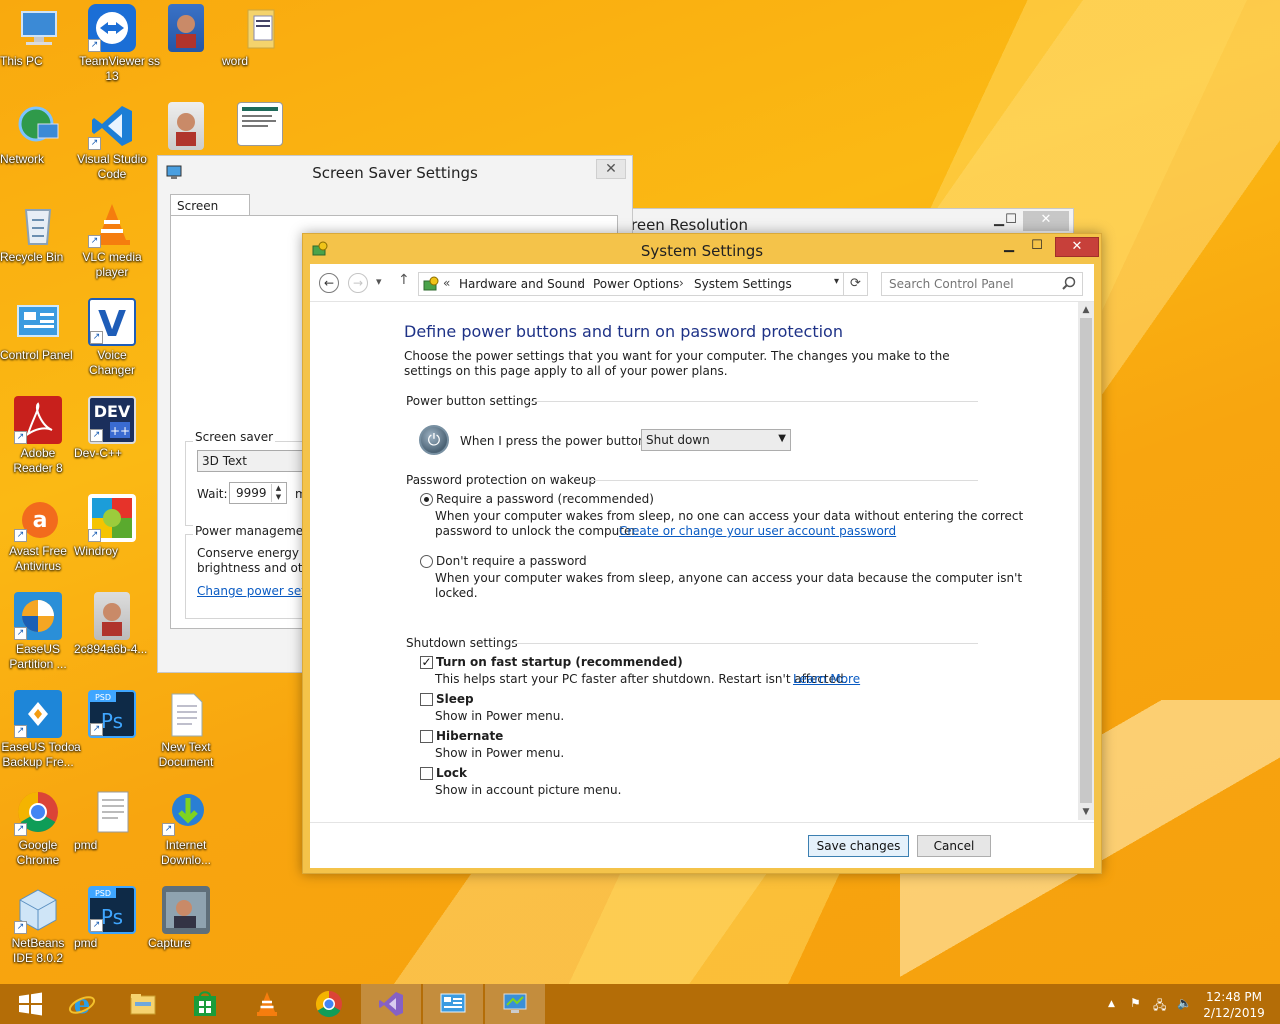 Image resolution: width=1280 pixels, height=1024 pixels. Describe the element at coordinates (426, 662) in the screenshot. I see `fast-startup-checkbox: ✓` at that location.